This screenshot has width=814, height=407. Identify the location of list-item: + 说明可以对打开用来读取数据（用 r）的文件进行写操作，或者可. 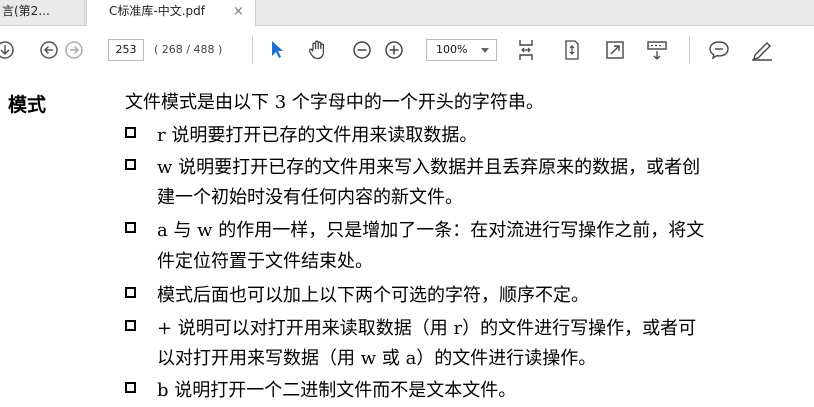
(427, 328).